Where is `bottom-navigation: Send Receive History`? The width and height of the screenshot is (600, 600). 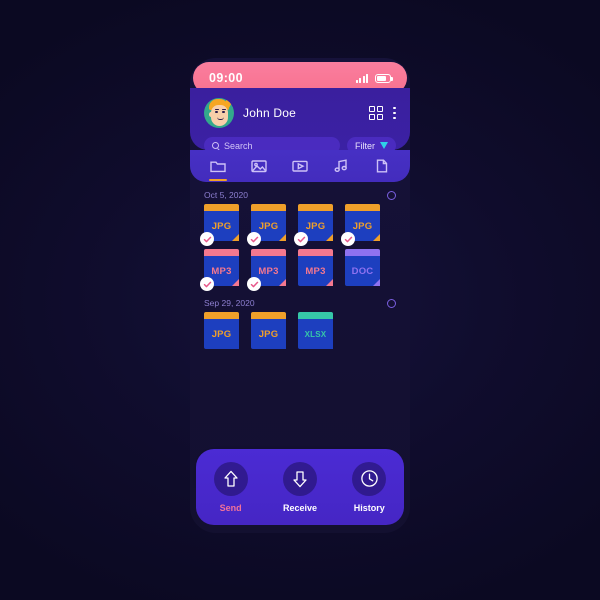
bottom-navigation: Send Receive History is located at coordinates (300, 487).